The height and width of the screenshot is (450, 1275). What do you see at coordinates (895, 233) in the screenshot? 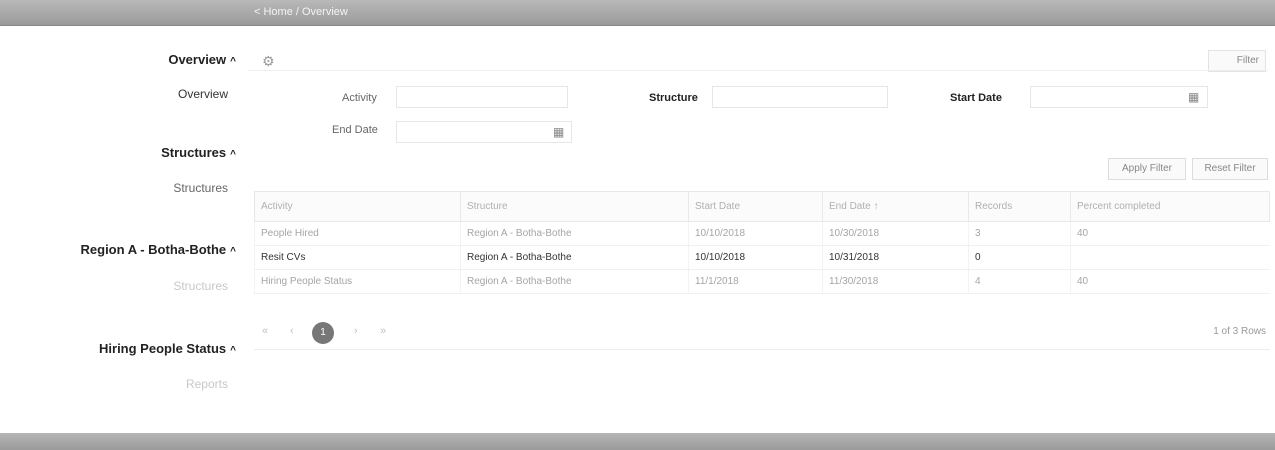
I see `cell-end-date: 10/30/2018` at bounding box center [895, 233].